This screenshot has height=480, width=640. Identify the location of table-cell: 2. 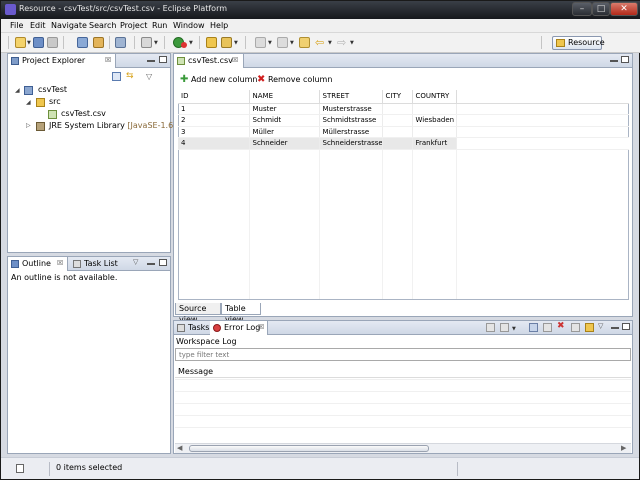
(214, 120).